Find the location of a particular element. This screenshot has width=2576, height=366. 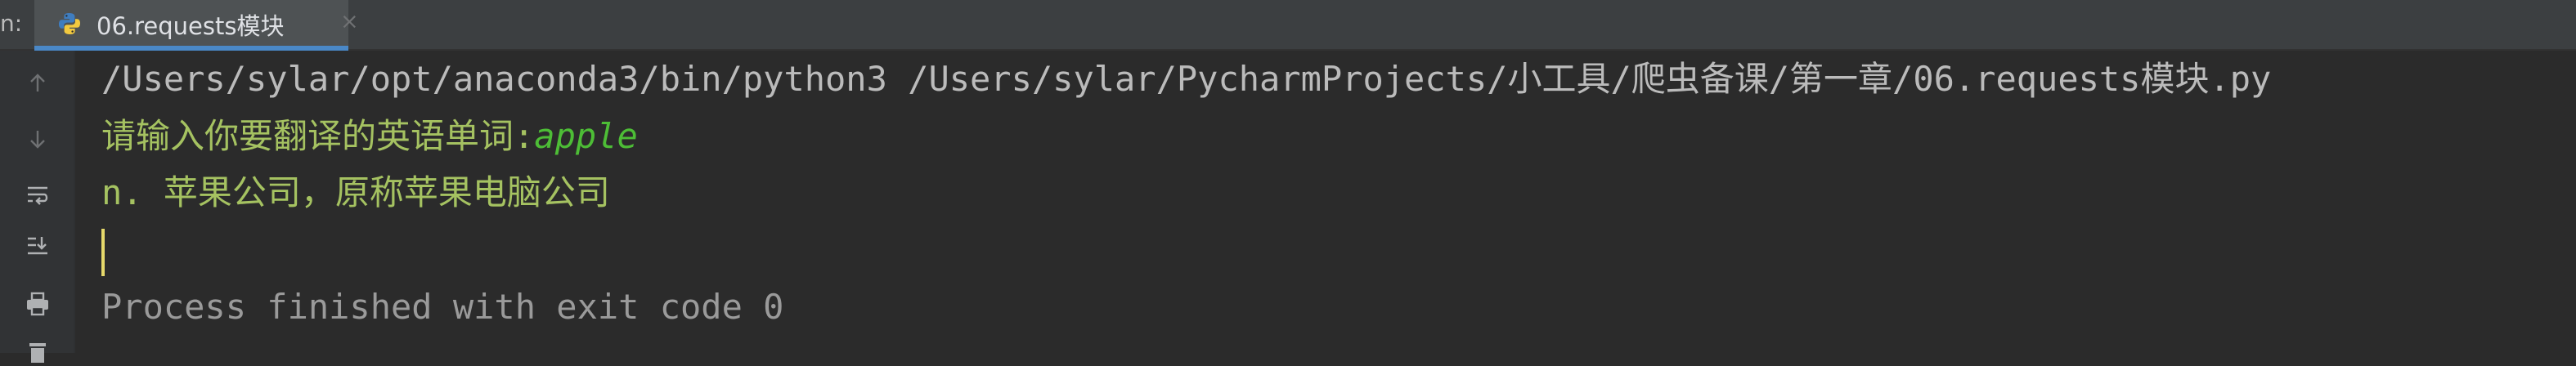

console-toolbar is located at coordinates (37, 207).